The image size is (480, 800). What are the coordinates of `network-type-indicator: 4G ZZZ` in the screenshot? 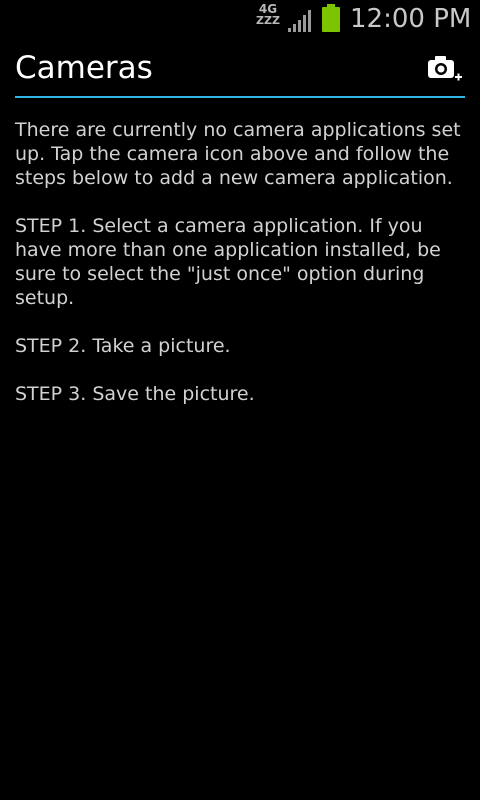 It's located at (268, 15).